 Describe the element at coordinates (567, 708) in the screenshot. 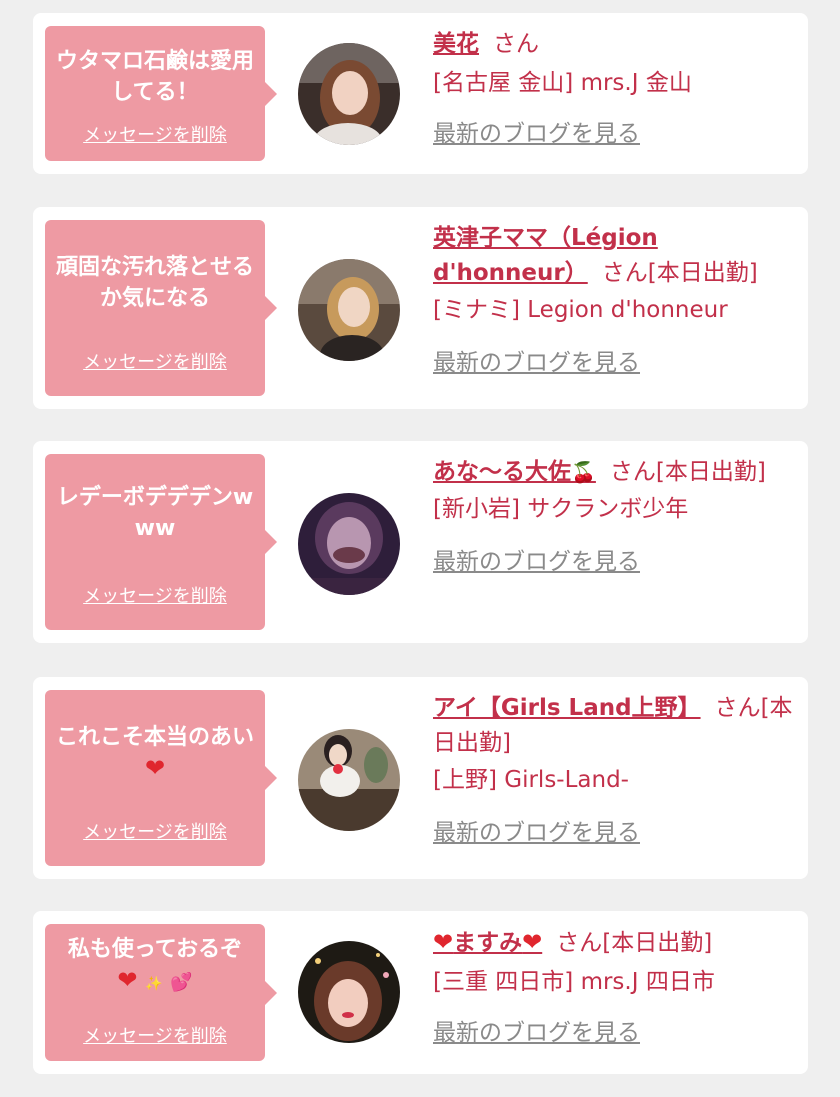

I see `cast-name-link: アイ【Girls Land上野】` at that location.